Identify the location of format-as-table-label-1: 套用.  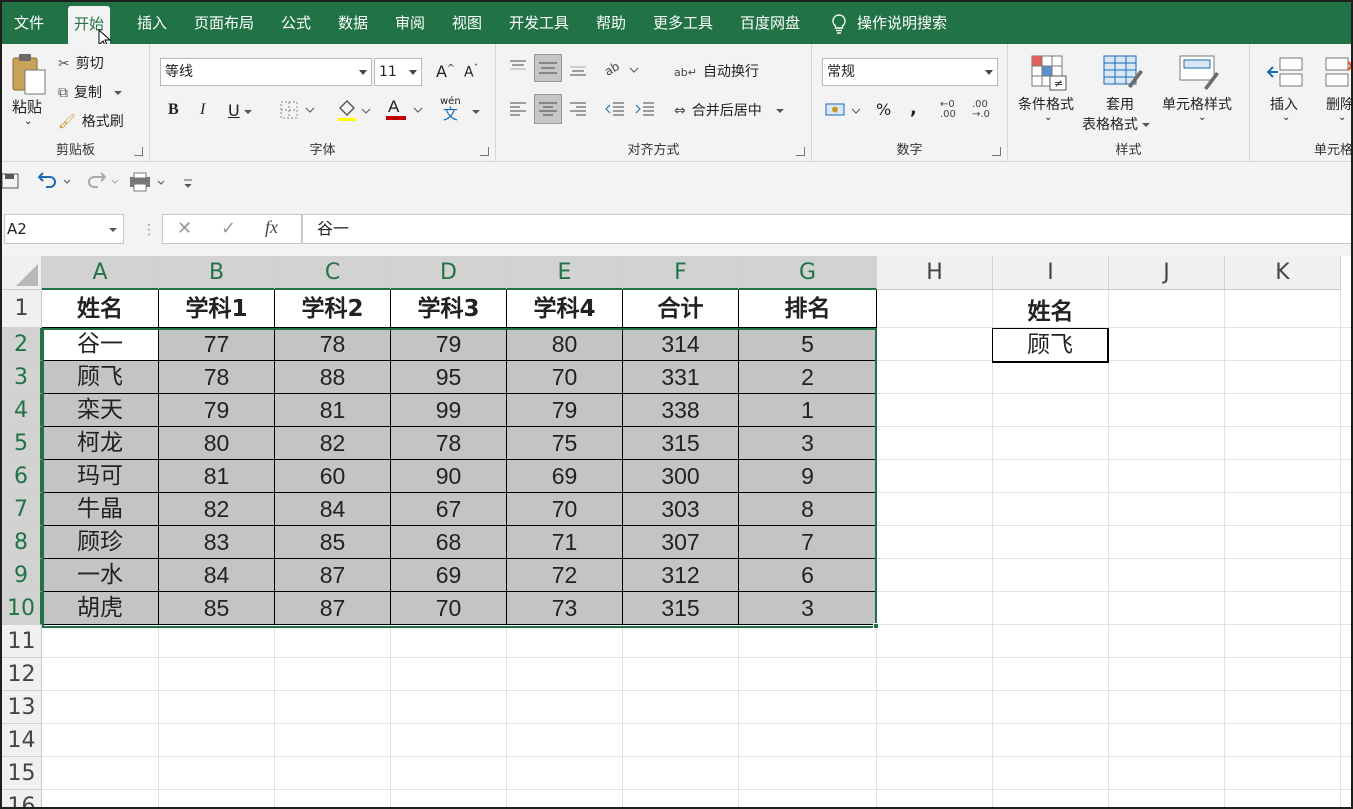
(1120, 104).